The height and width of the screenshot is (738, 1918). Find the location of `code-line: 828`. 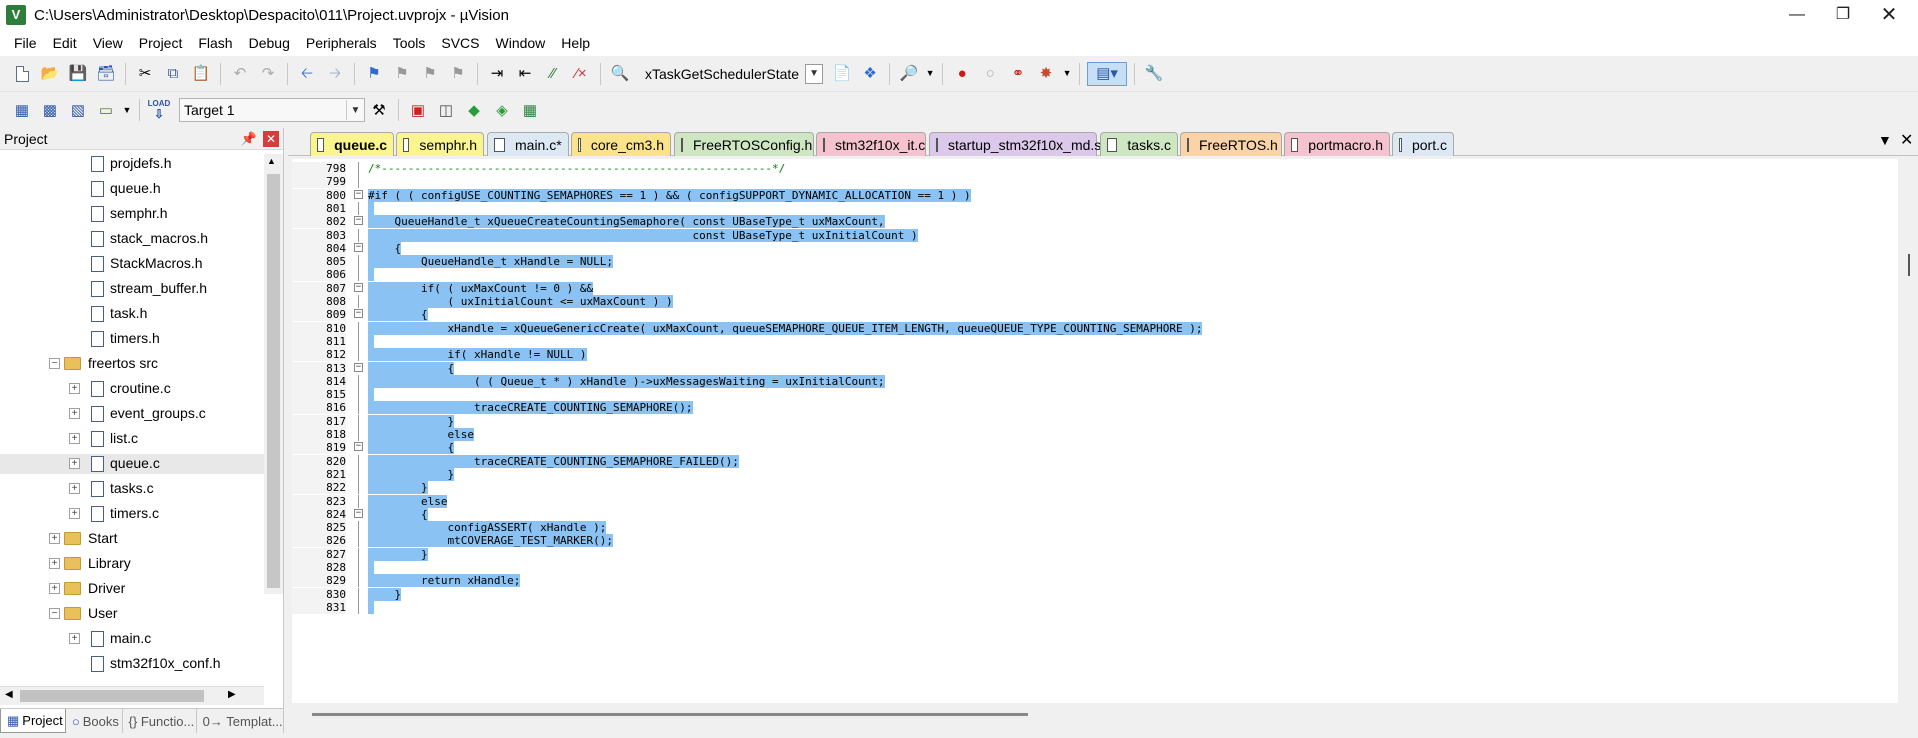

code-line: 828 is located at coordinates (1095, 567).